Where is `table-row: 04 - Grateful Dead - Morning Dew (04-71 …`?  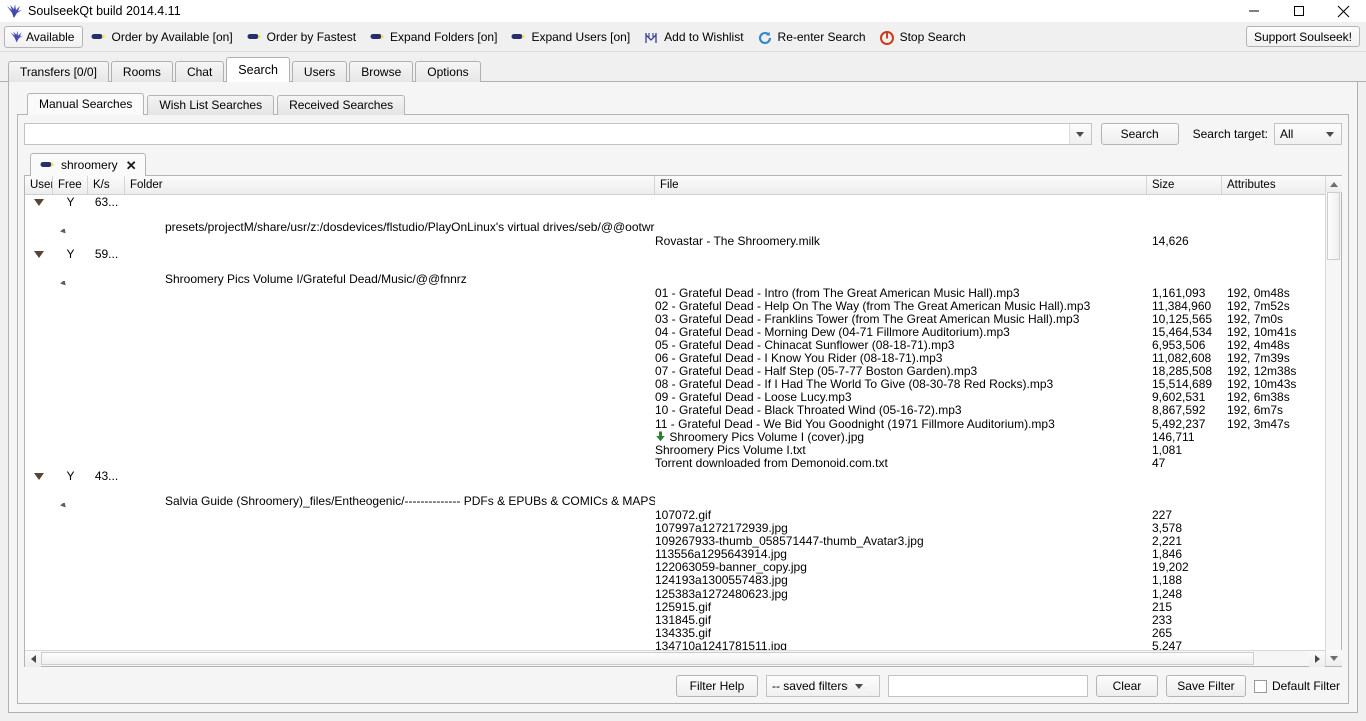 table-row: 04 - Grateful Dead - Morning Dew (04-71 … is located at coordinates (675, 332).